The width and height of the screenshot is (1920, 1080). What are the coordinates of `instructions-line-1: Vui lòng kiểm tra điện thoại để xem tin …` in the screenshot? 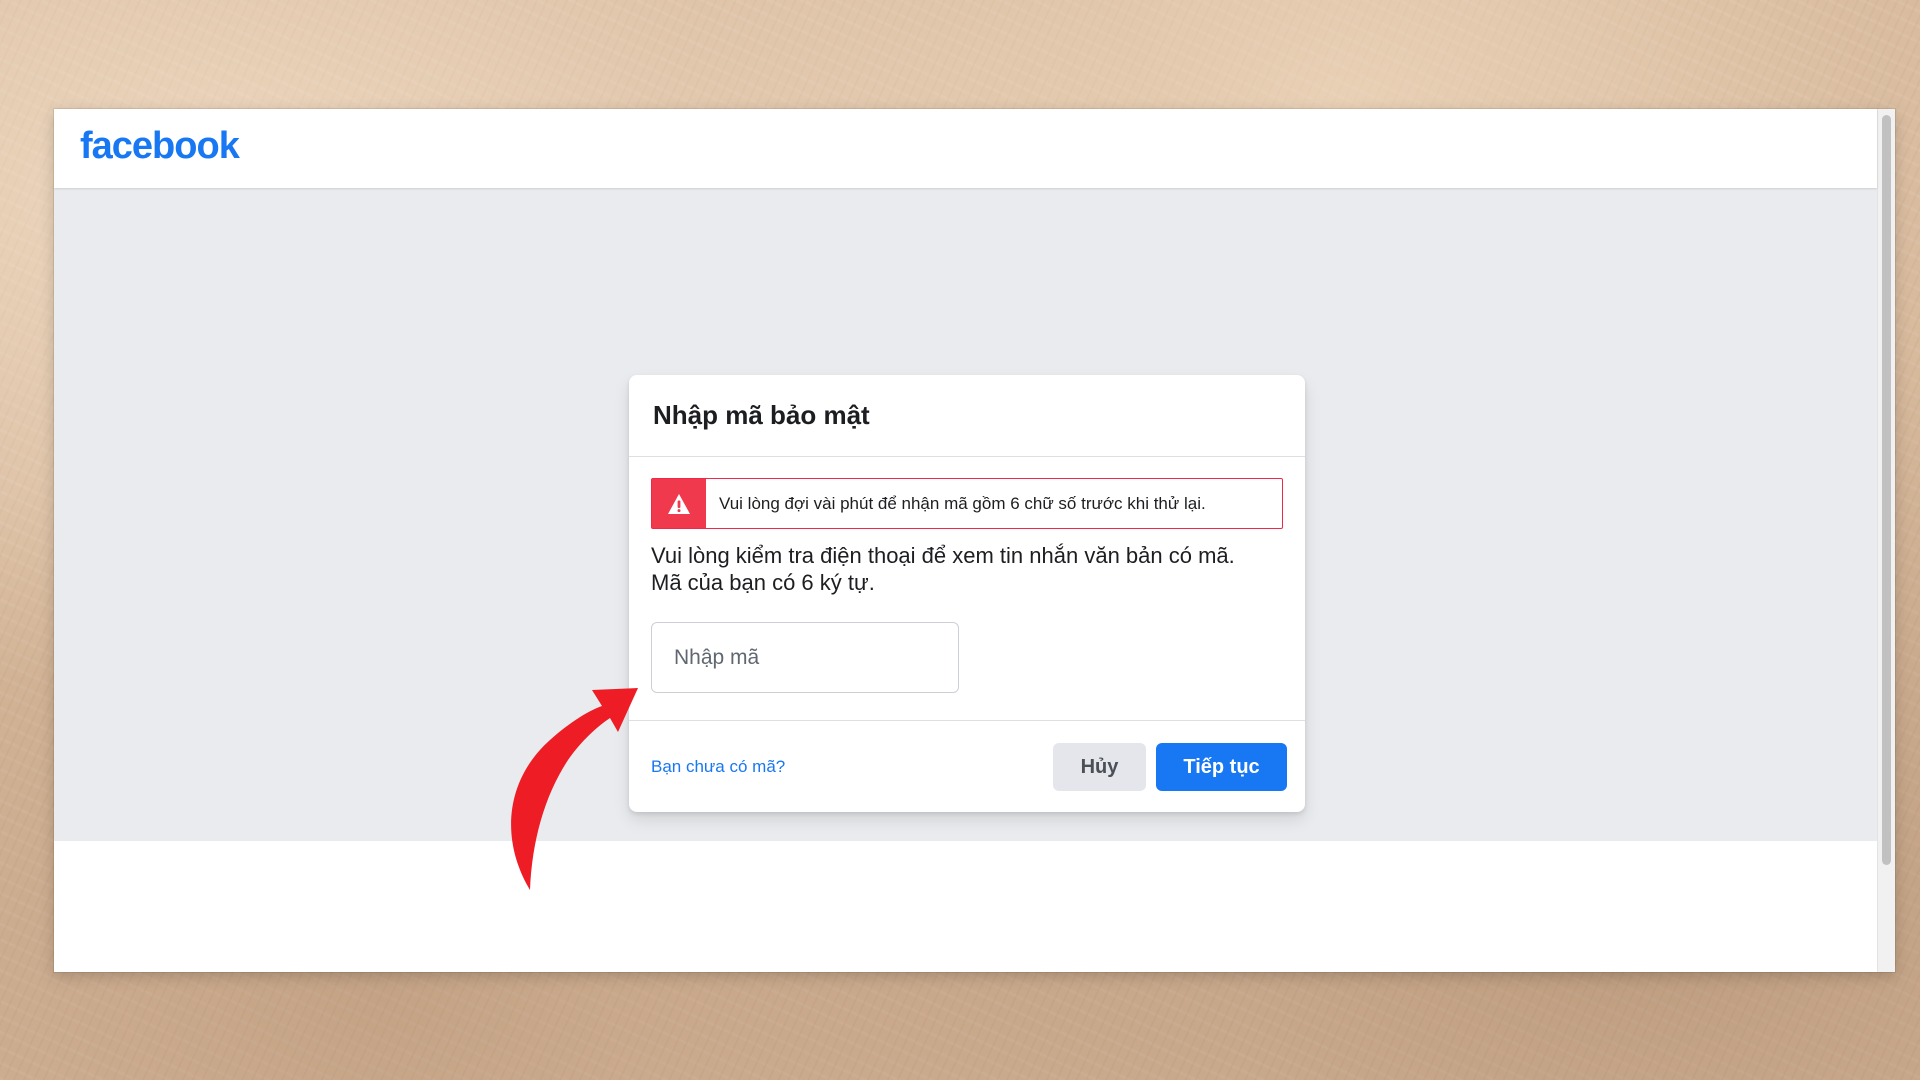 It's located at (943, 555).